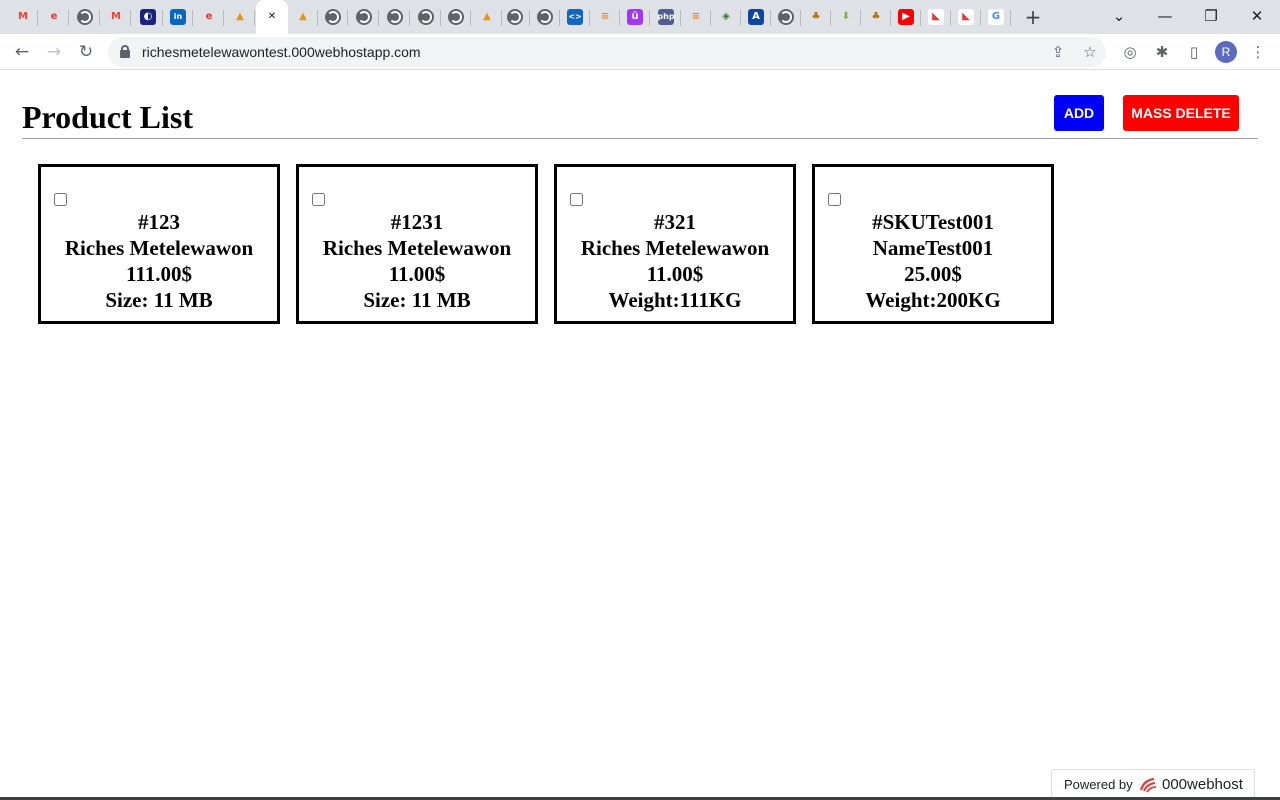 The width and height of the screenshot is (1280, 800). Describe the element at coordinates (1079, 113) in the screenshot. I see `add-button: ADD` at that location.